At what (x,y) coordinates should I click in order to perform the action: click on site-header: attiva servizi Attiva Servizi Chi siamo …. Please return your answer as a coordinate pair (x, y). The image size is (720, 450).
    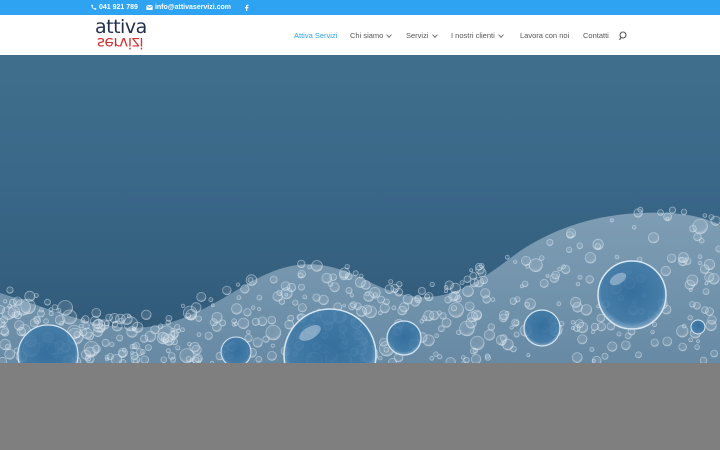
    Looking at the image, I should click on (360, 35).